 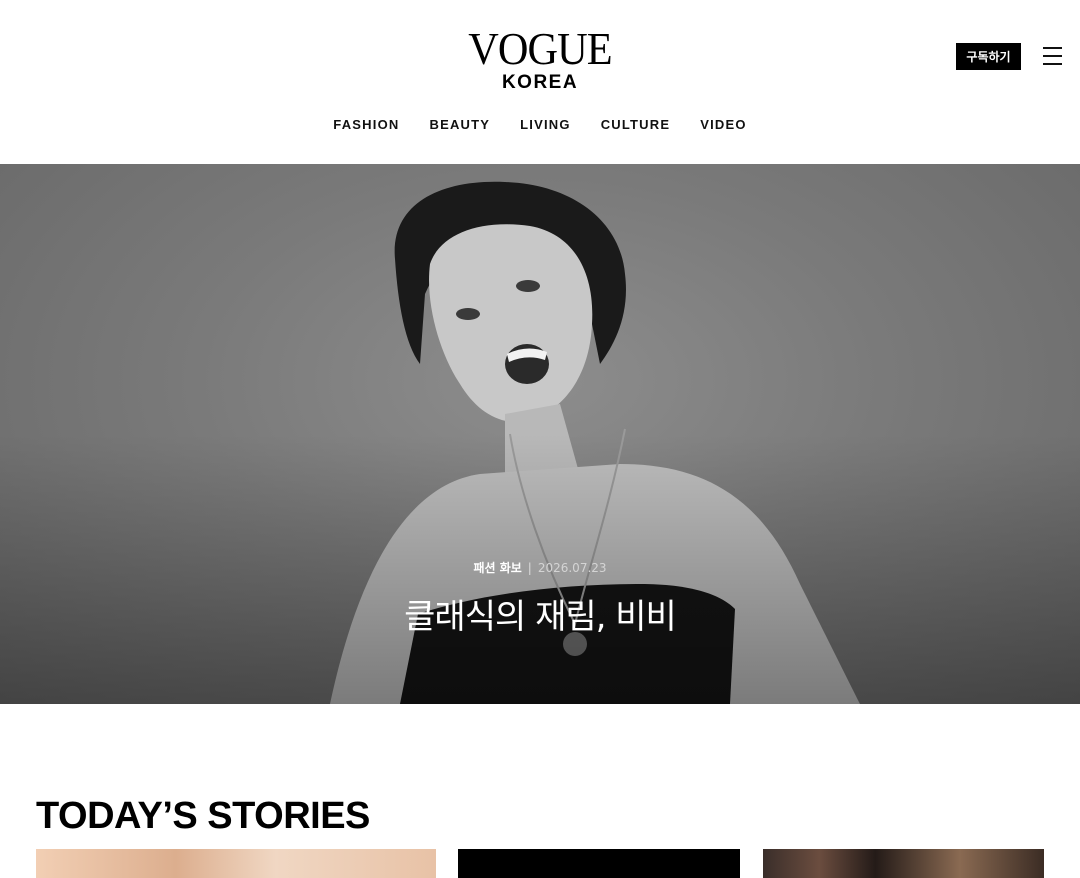 I want to click on logo-wordmark: VOGUE, so click(x=540, y=48).